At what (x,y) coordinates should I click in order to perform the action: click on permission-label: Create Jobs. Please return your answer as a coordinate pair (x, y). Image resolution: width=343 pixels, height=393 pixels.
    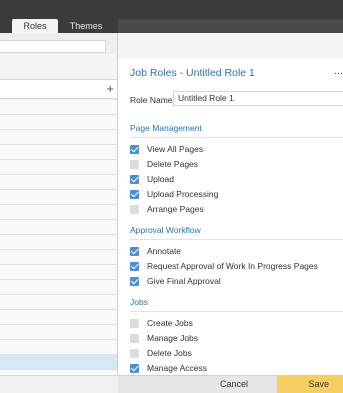
    Looking at the image, I should click on (170, 323).